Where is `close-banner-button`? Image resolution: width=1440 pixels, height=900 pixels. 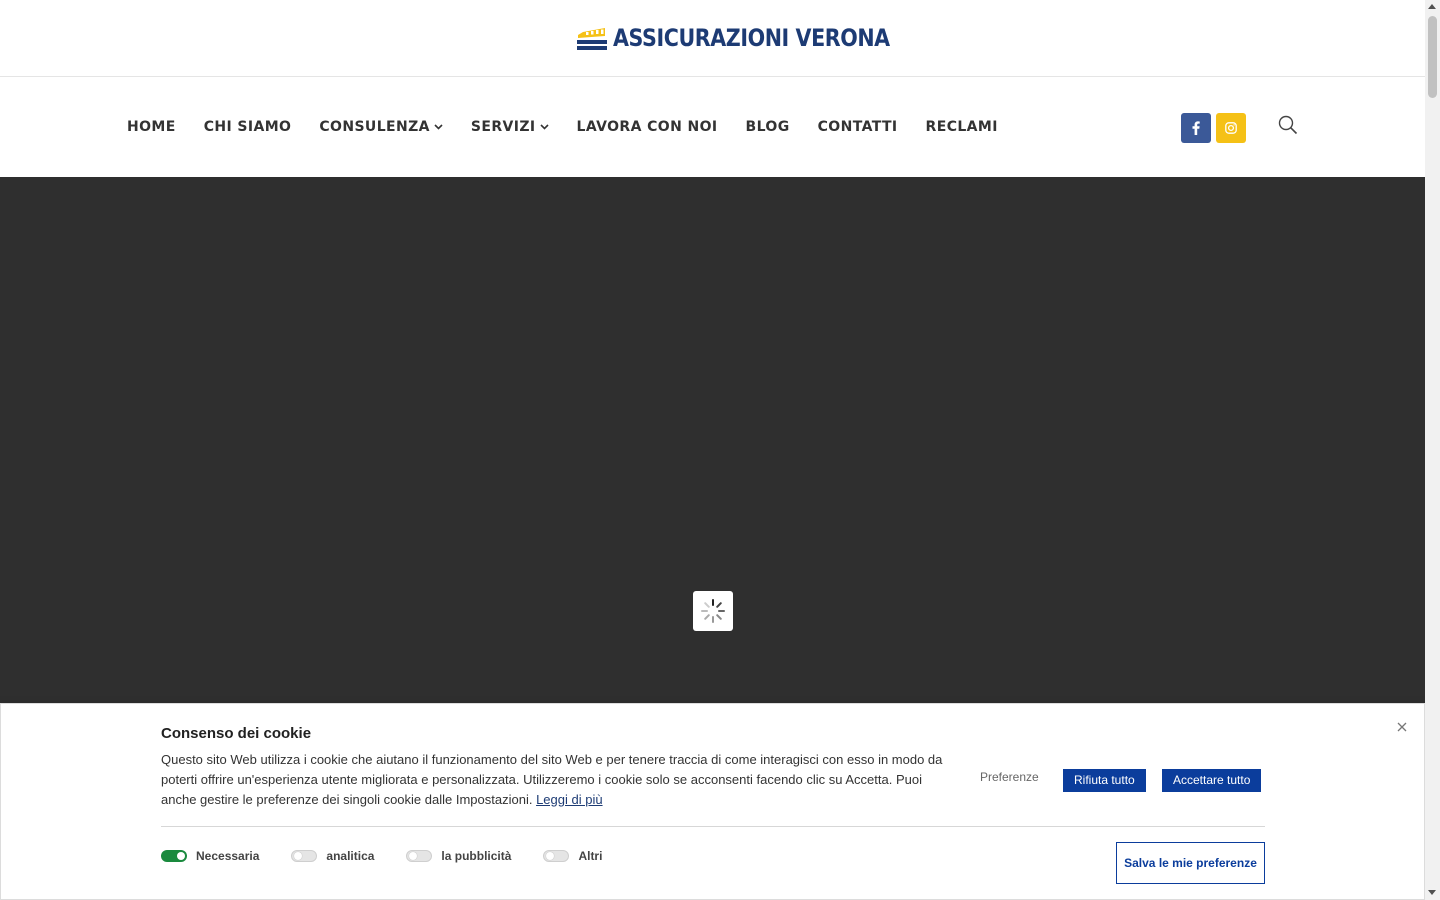 close-banner-button is located at coordinates (1402, 727).